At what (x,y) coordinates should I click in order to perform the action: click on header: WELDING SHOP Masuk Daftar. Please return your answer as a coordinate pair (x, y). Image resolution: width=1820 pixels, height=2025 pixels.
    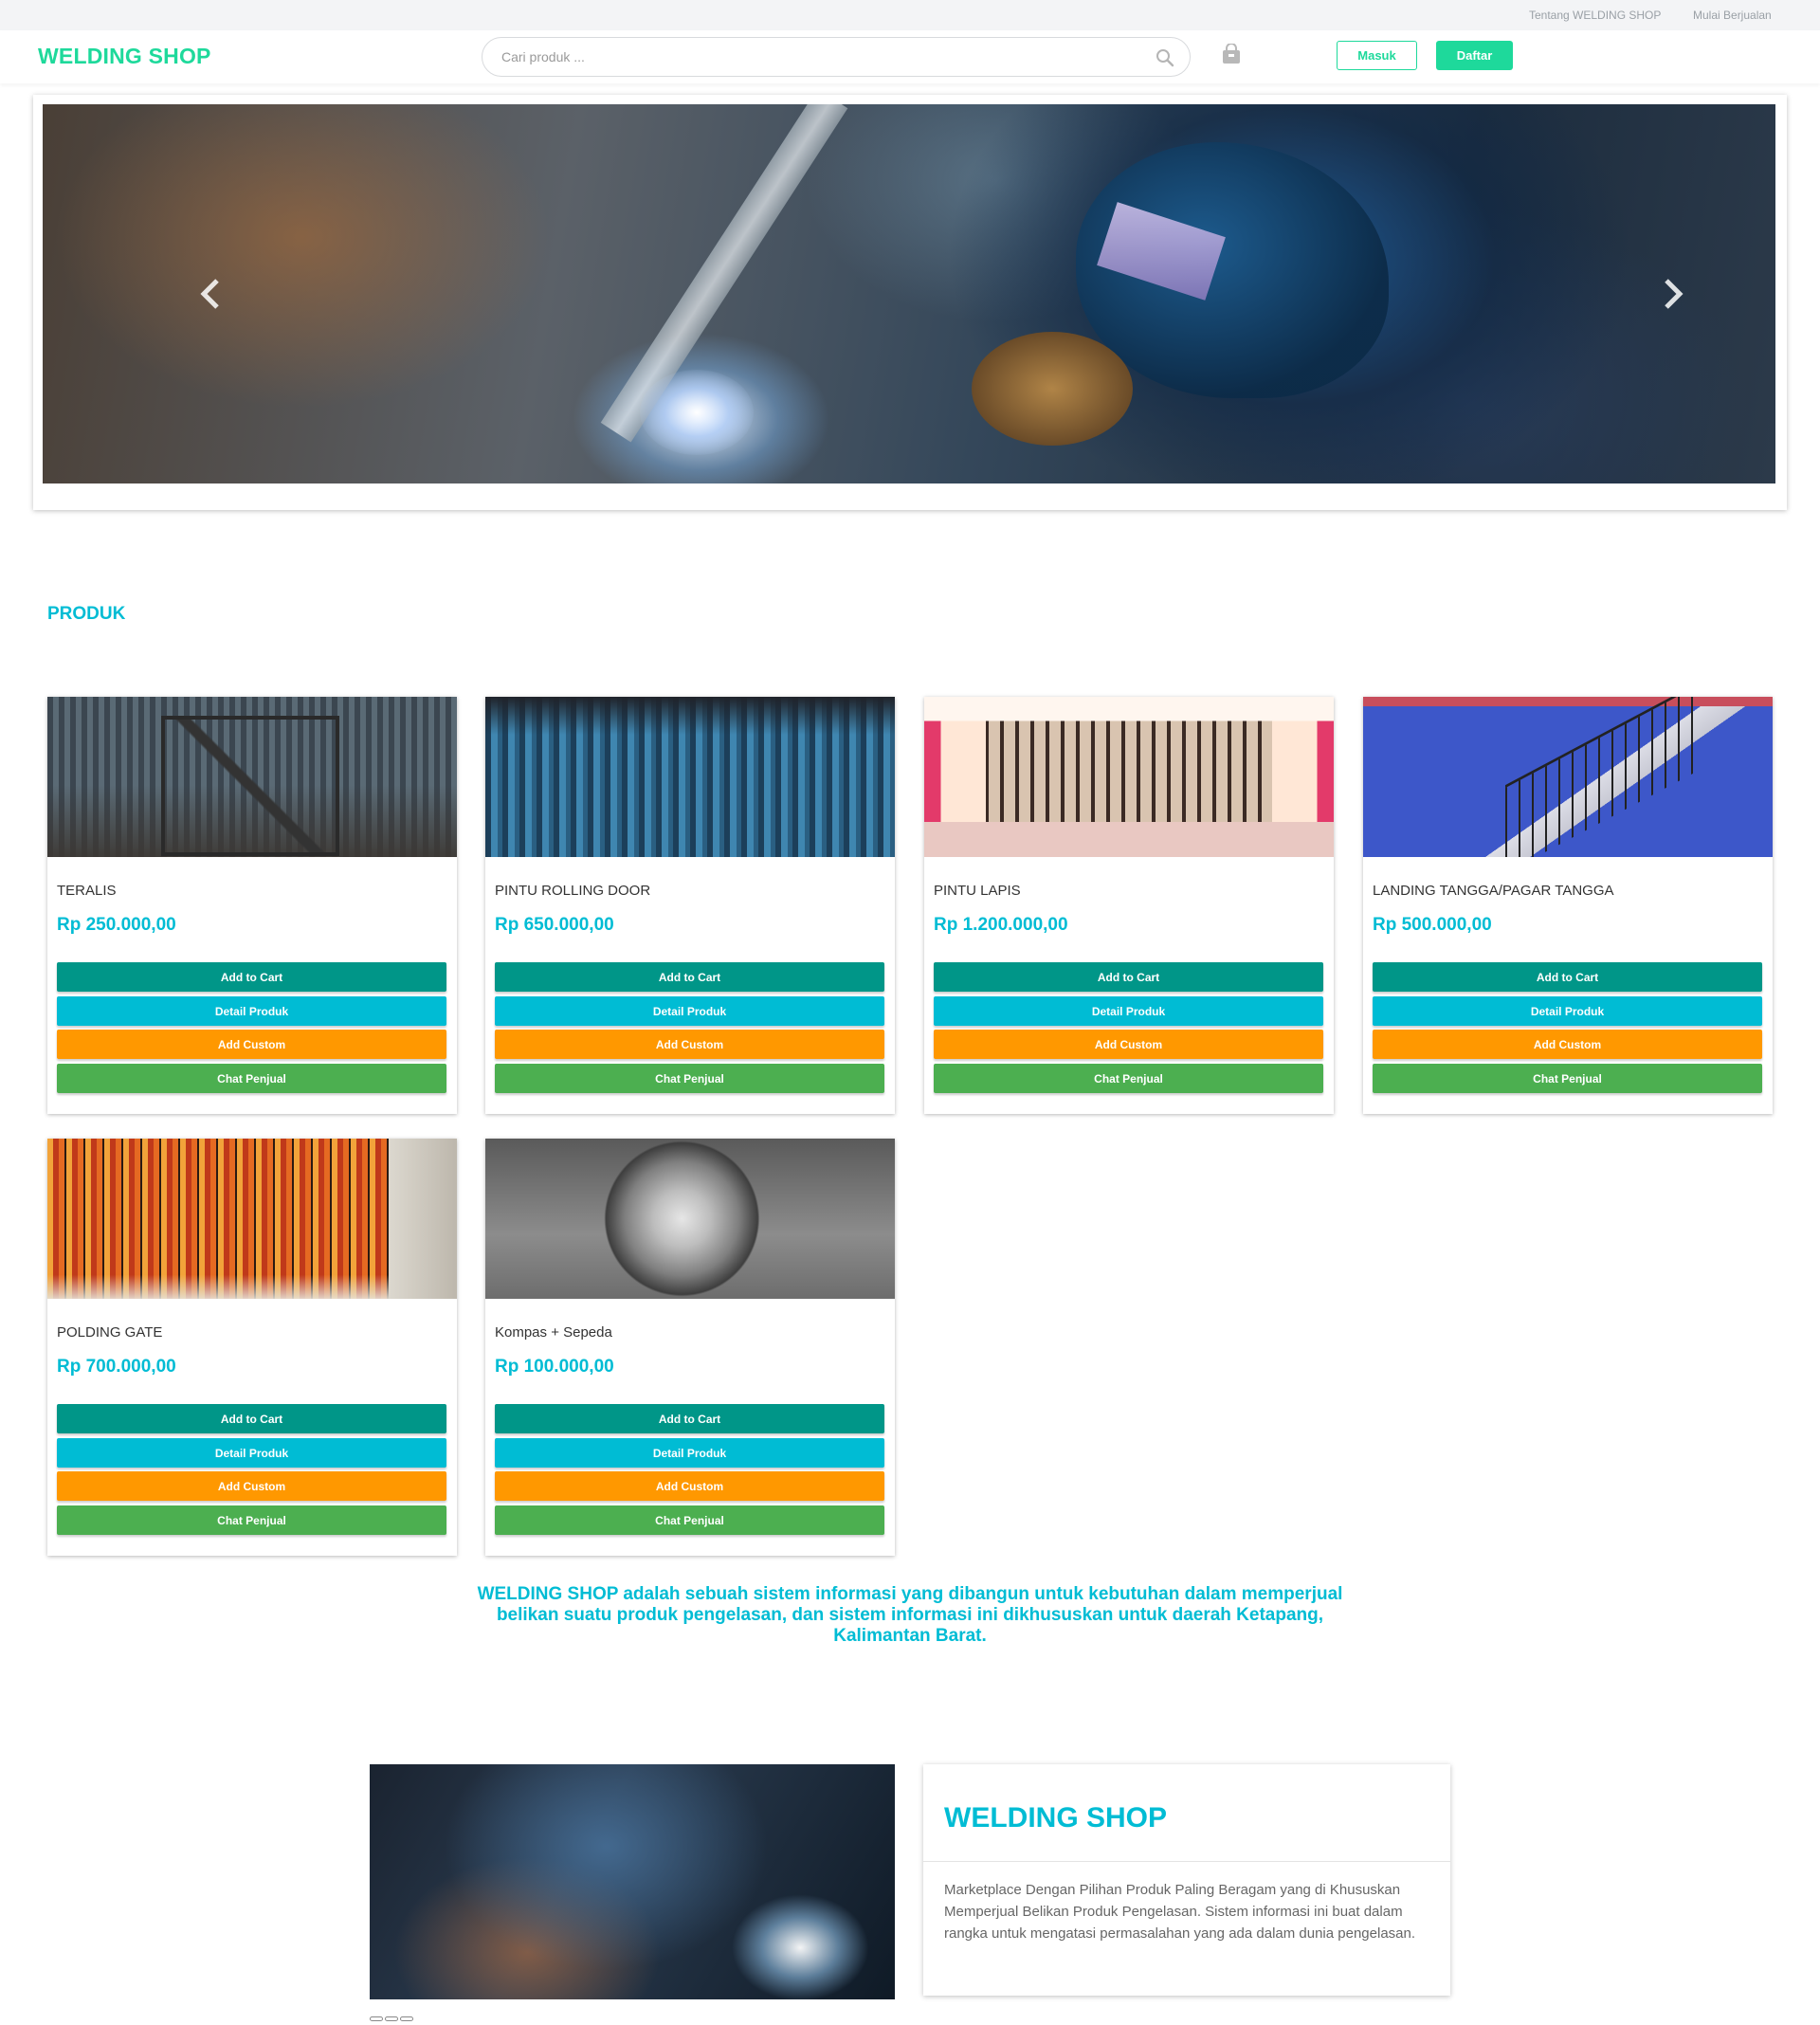
    Looking at the image, I should click on (910, 56).